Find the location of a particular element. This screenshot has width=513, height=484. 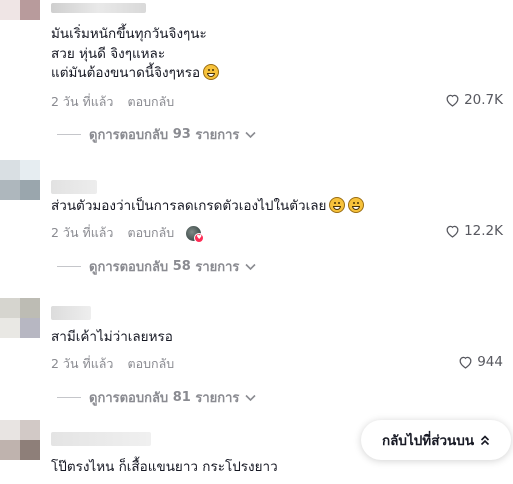

comment-meta: 2 วัน ที่แล้ว ตอบกลับ ♥ is located at coordinates (128, 233).